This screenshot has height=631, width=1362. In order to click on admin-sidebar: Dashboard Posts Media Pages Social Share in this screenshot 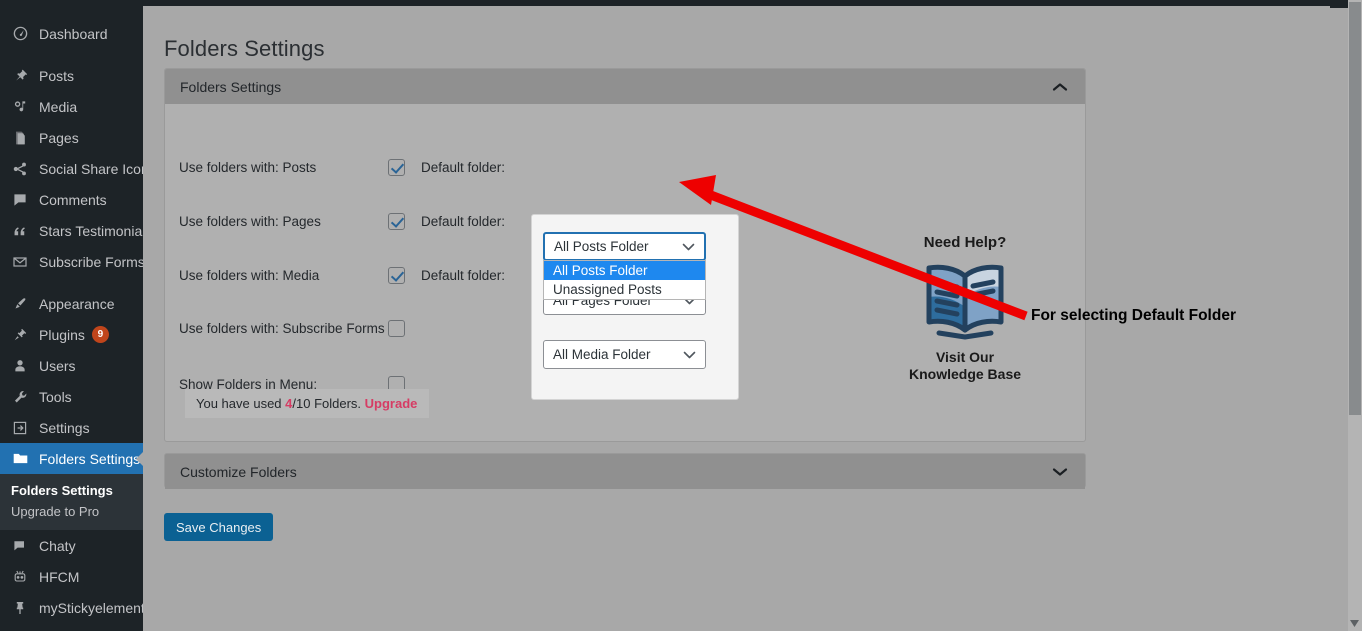, I will do `click(71, 315)`.